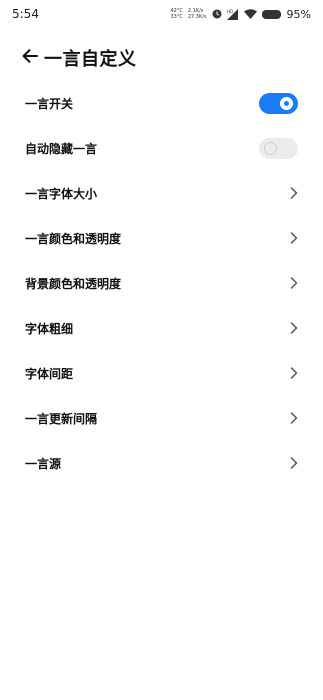 The image size is (323, 700). I want to click on setting-update-interval: 一言更新间隔, so click(161, 418).